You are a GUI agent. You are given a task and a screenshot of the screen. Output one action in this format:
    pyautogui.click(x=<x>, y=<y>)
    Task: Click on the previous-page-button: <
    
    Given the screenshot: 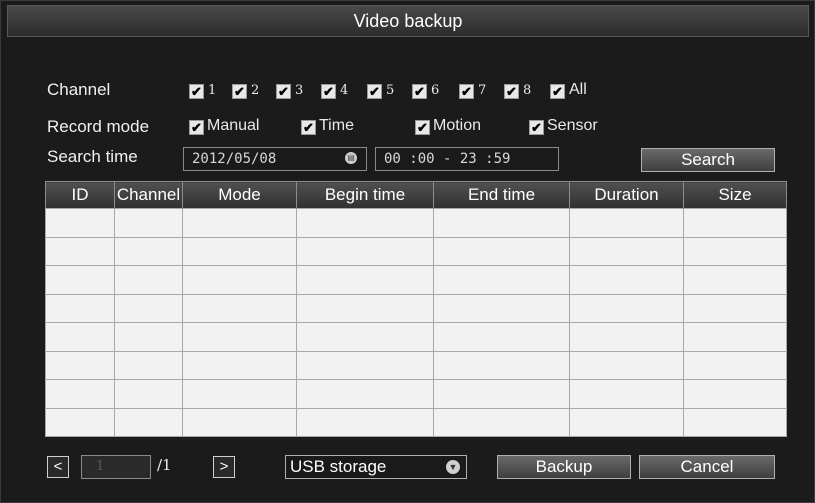 What is the action you would take?
    pyautogui.click(x=58, y=467)
    